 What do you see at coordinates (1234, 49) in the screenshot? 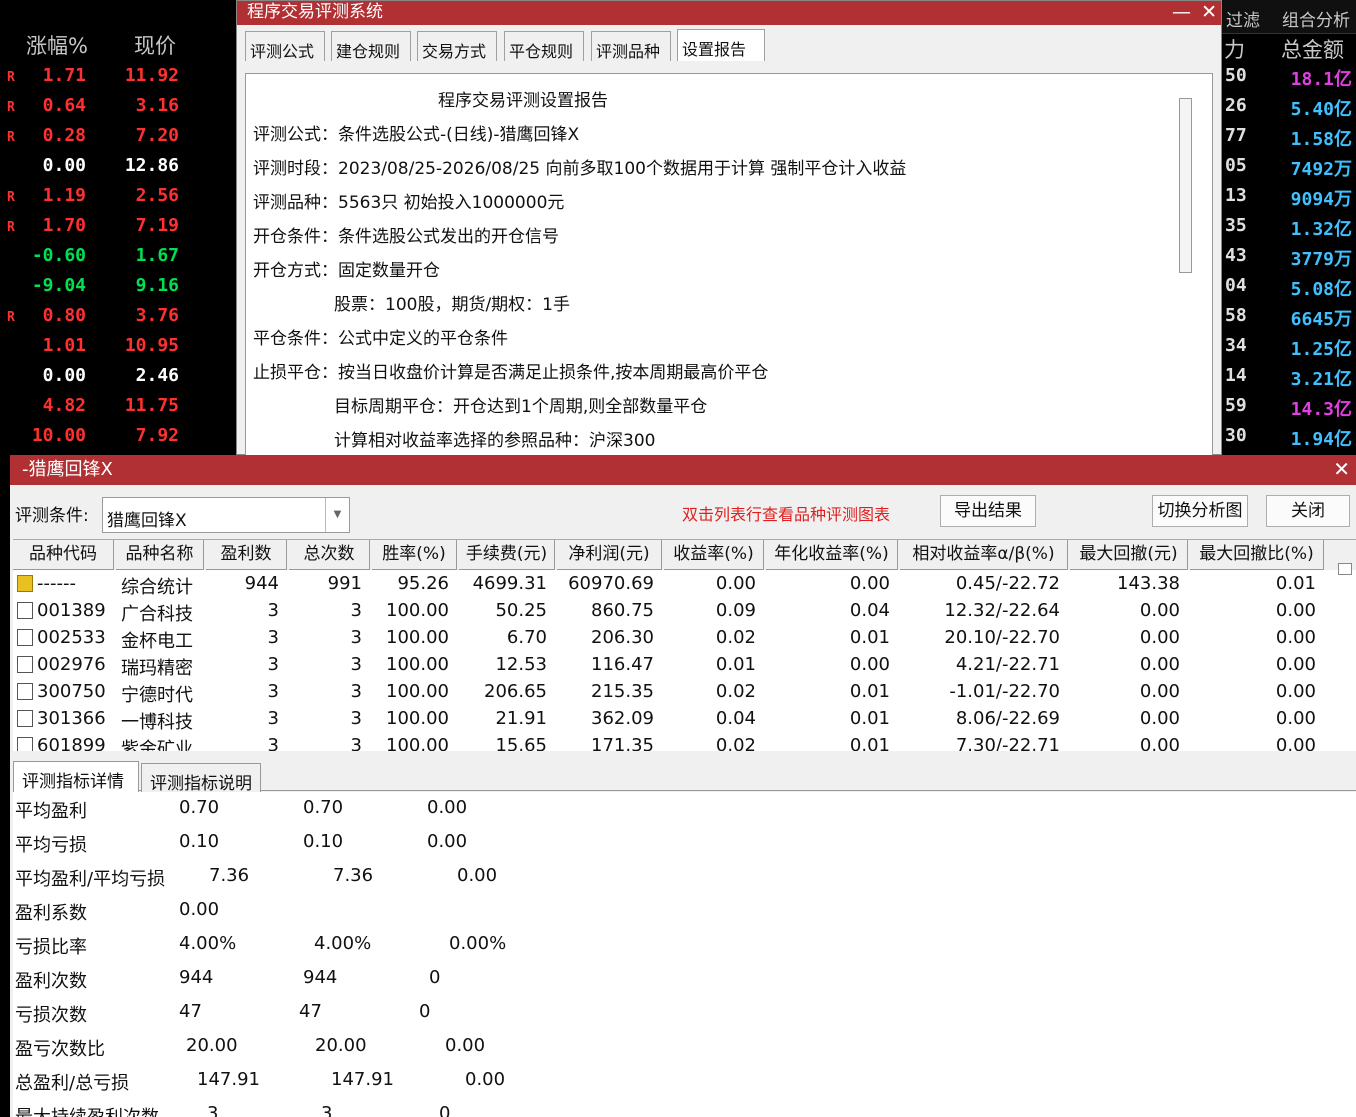
I see `header-force: 力` at bounding box center [1234, 49].